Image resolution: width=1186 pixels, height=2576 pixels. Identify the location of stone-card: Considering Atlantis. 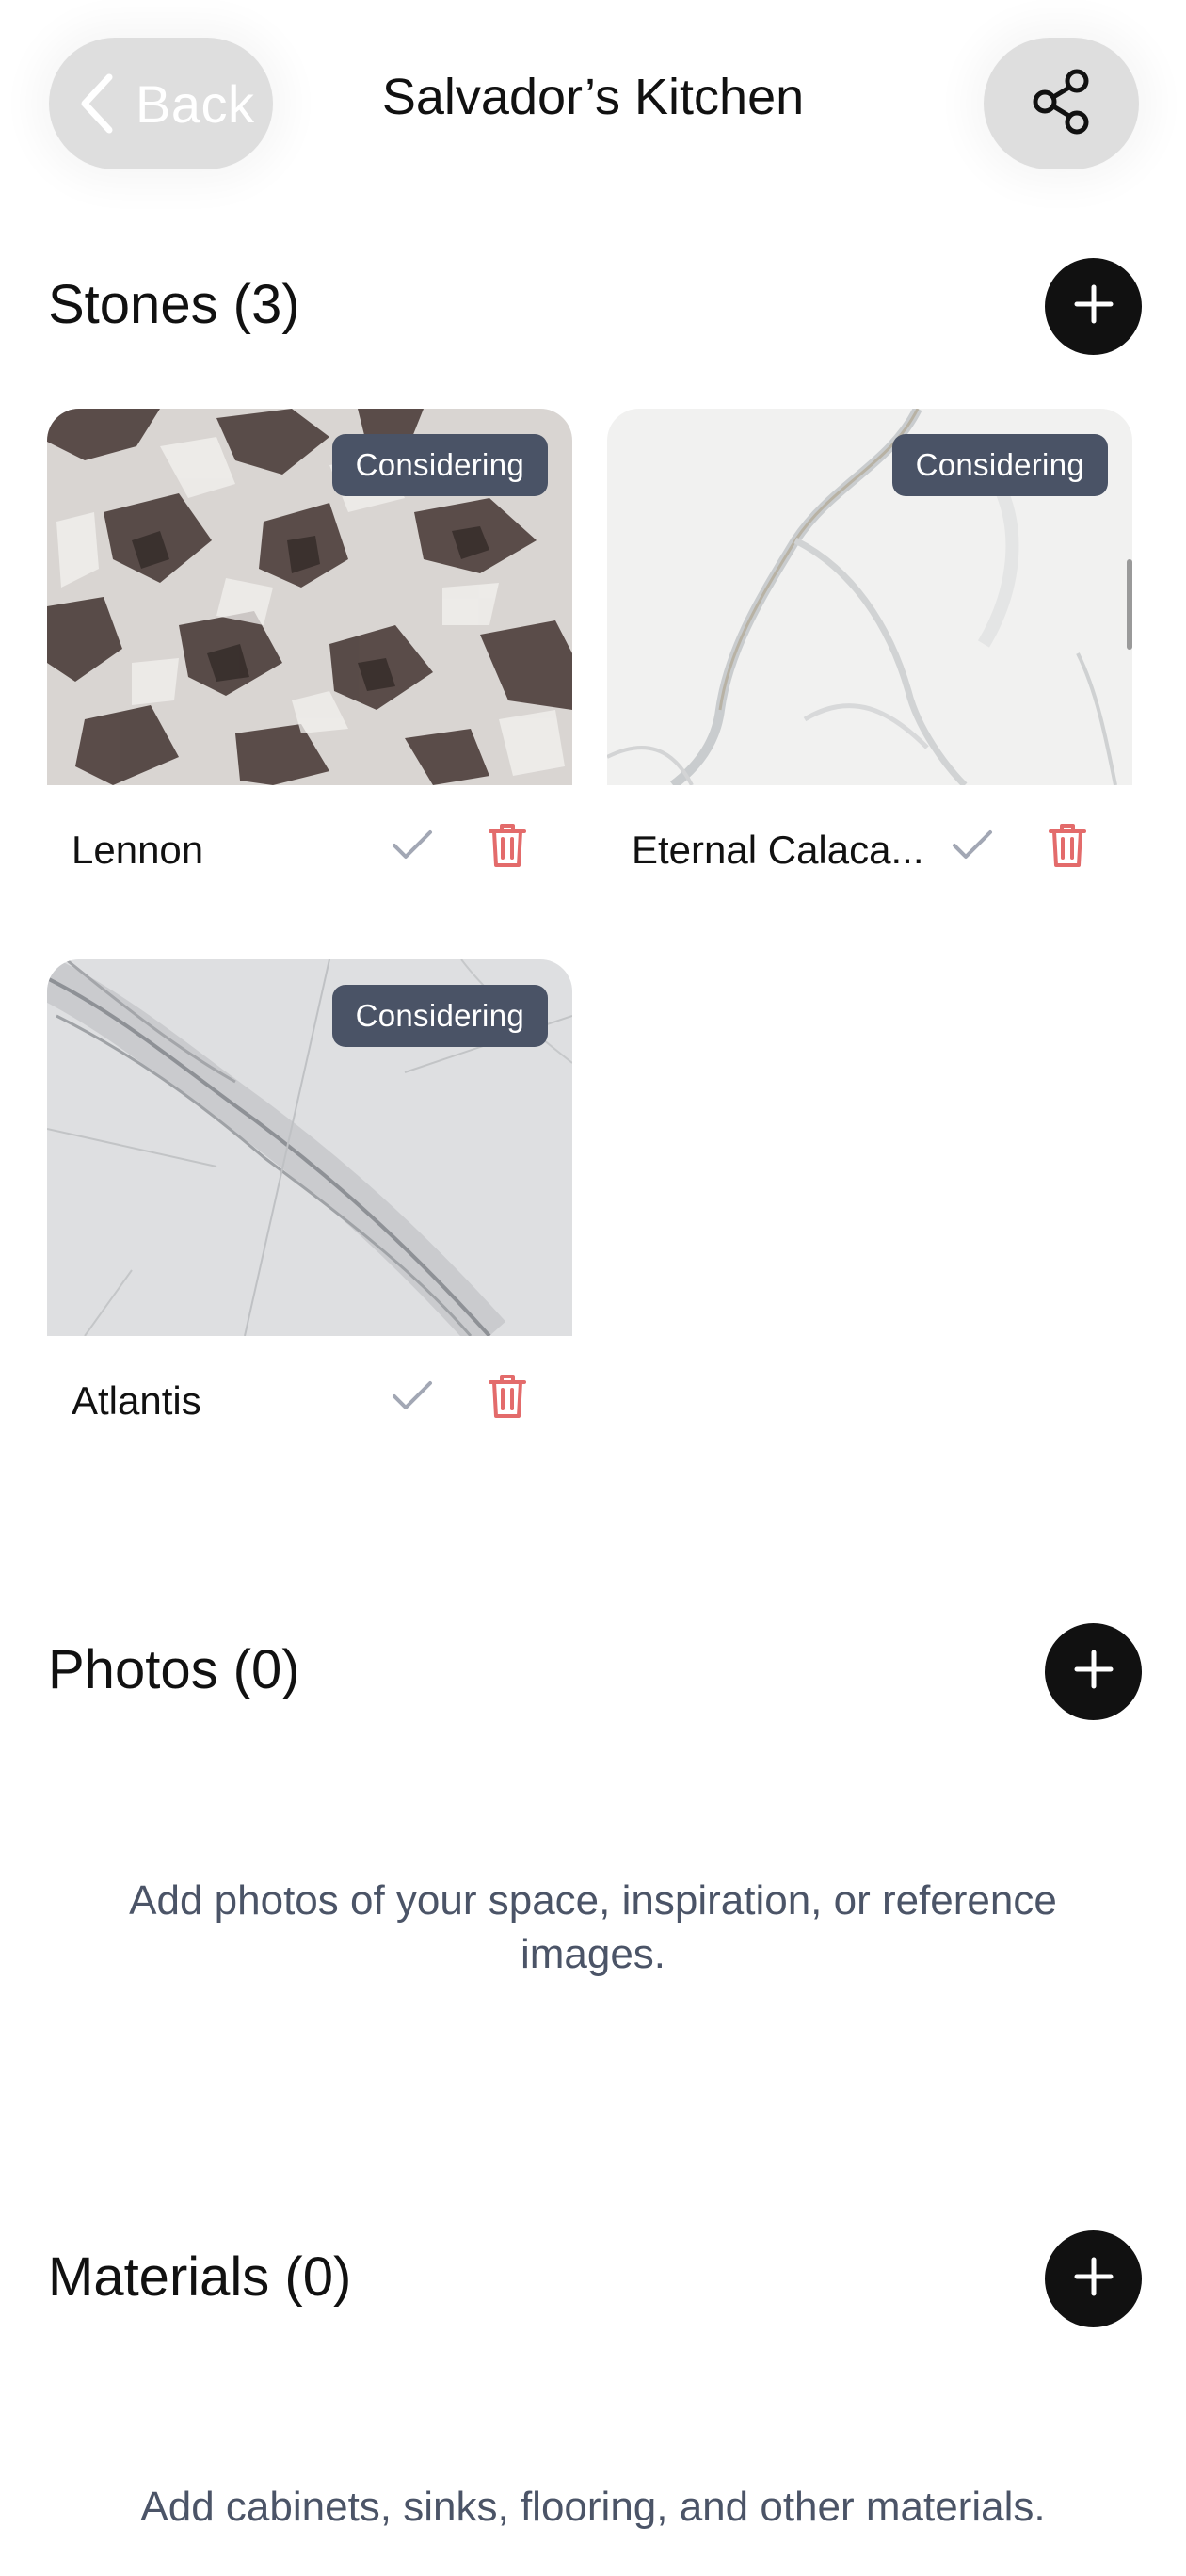
(309, 1204).